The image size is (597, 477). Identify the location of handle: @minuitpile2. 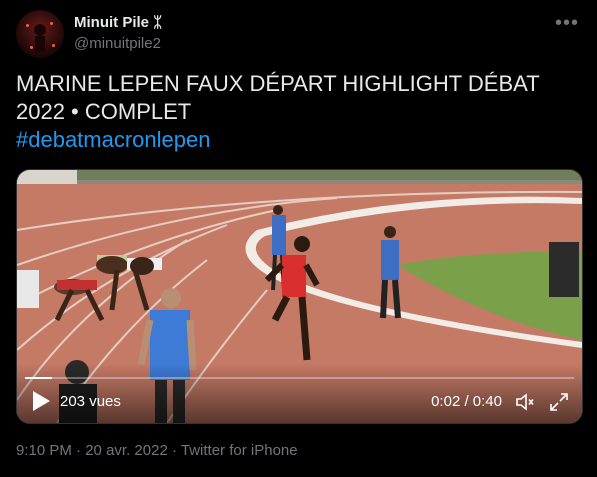
(118, 43).